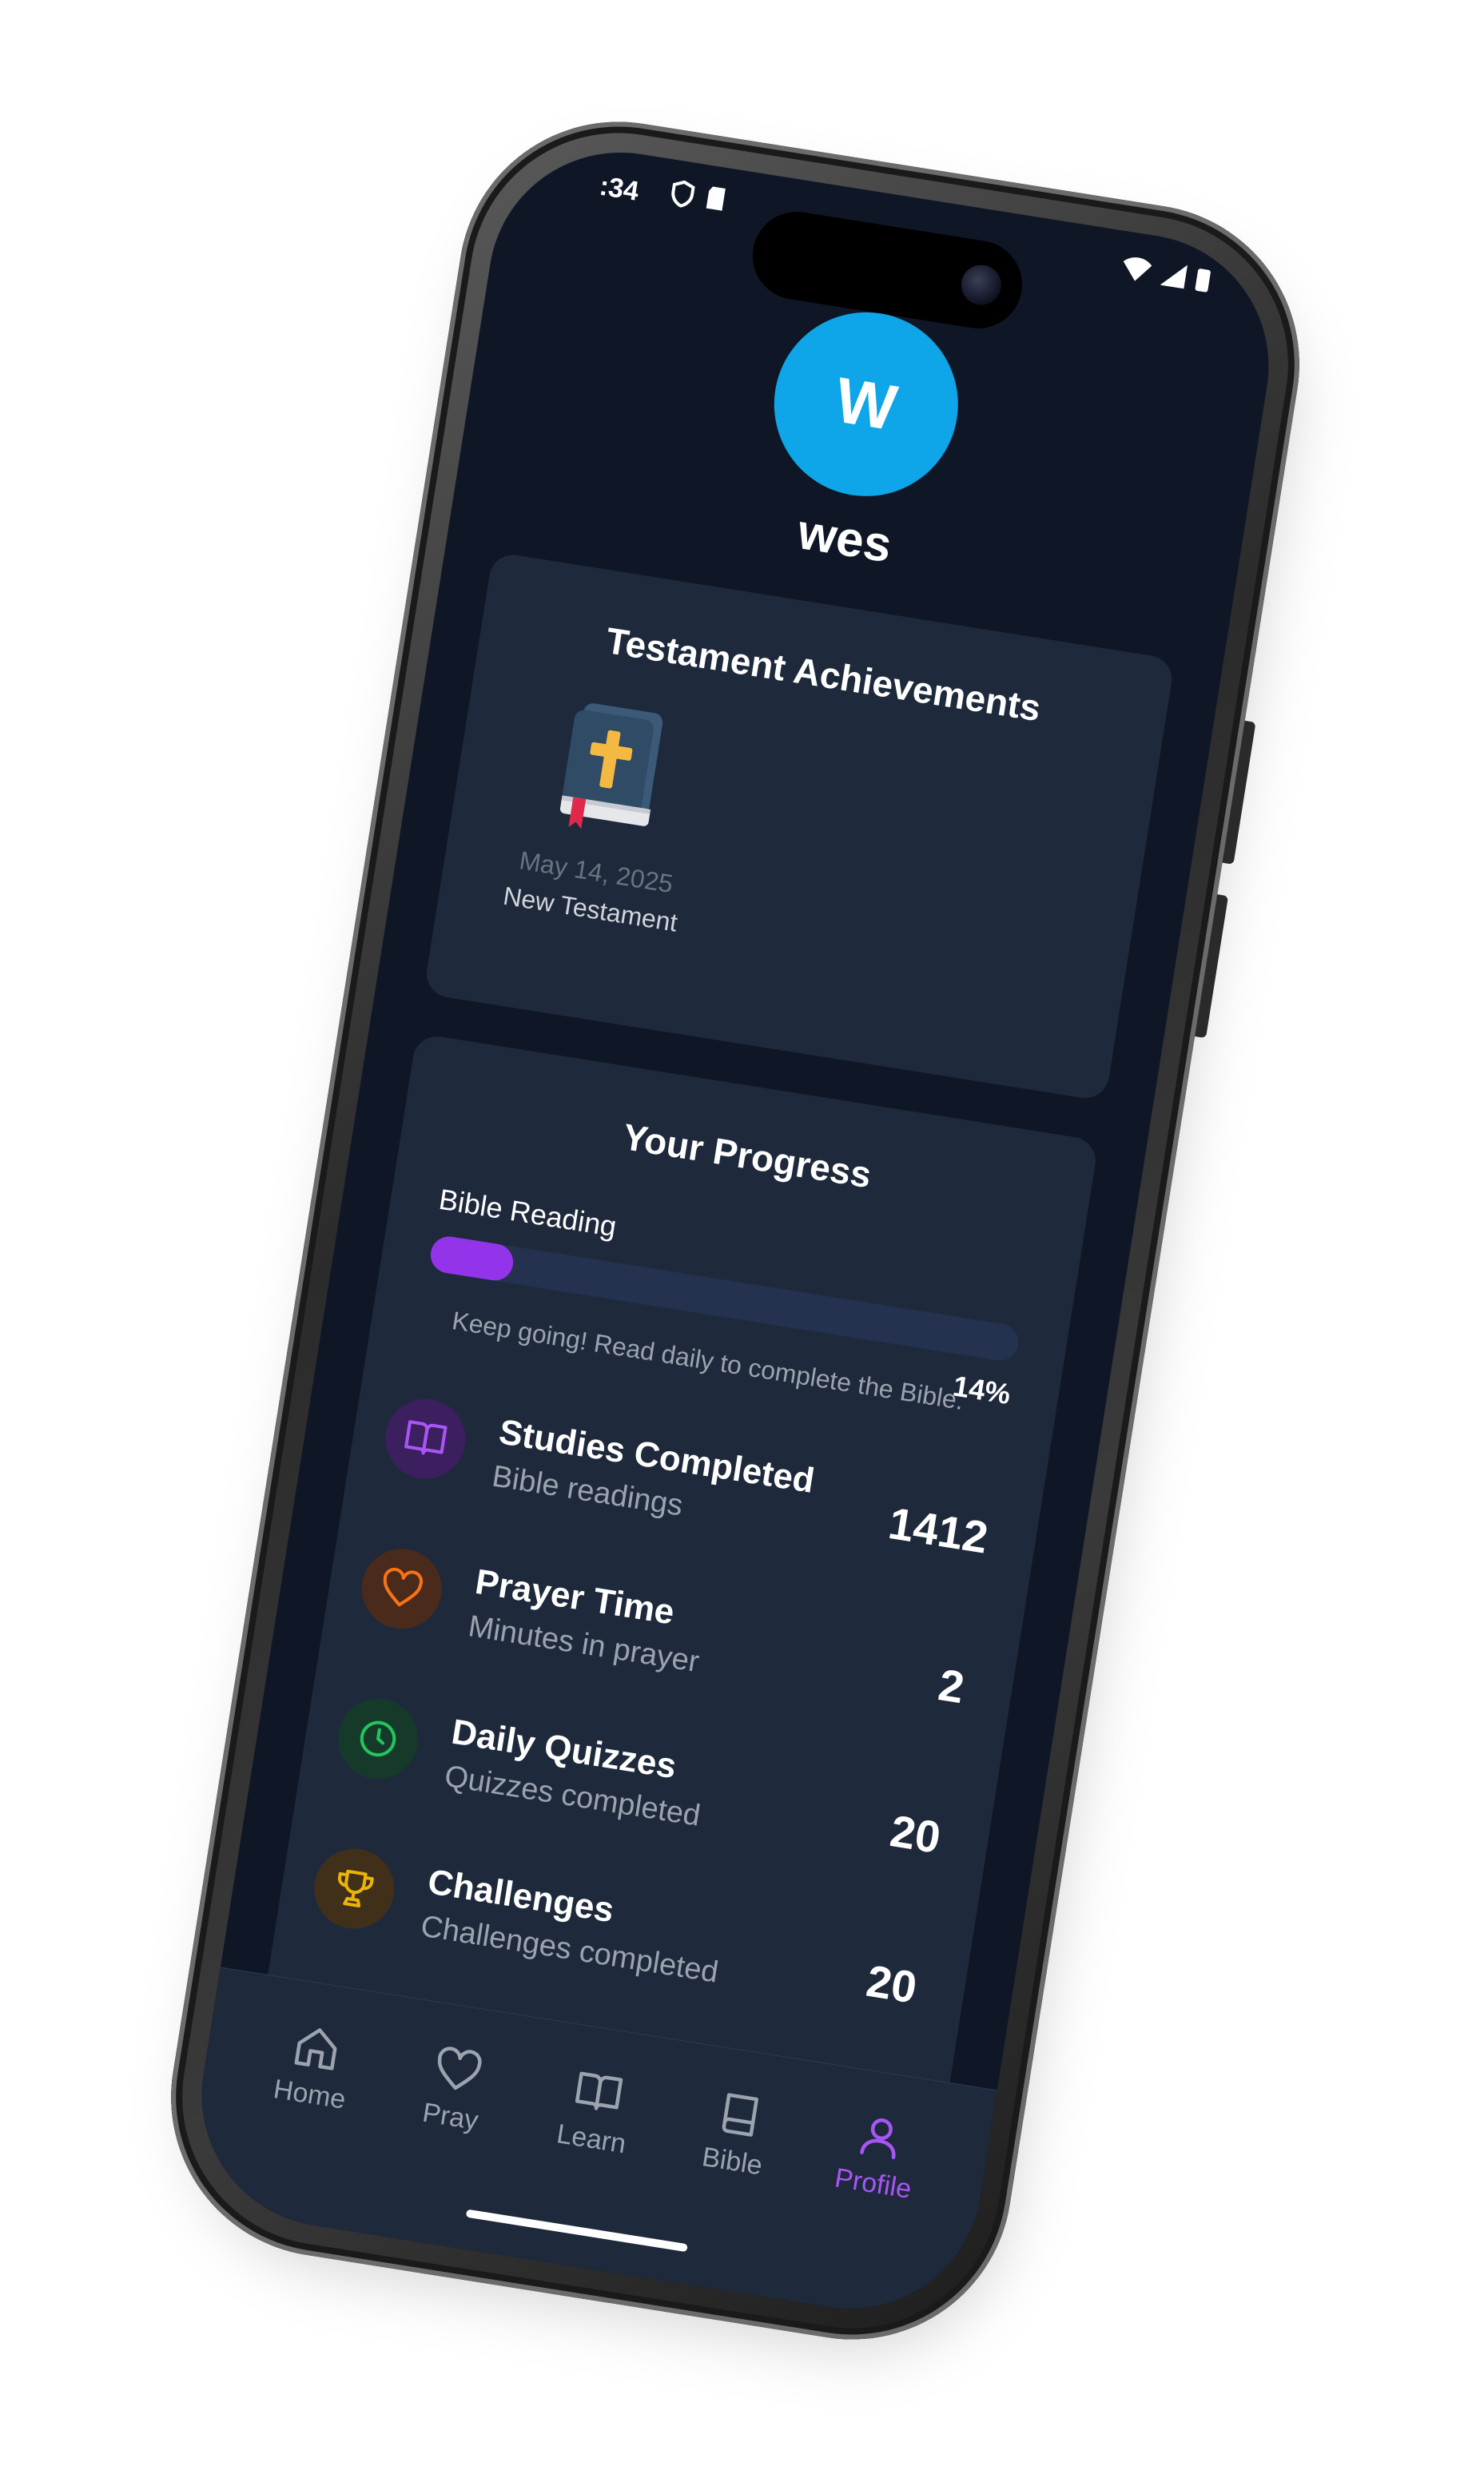 The image size is (1484, 2474). What do you see at coordinates (378, 1738) in the screenshot?
I see `clock-icon` at bounding box center [378, 1738].